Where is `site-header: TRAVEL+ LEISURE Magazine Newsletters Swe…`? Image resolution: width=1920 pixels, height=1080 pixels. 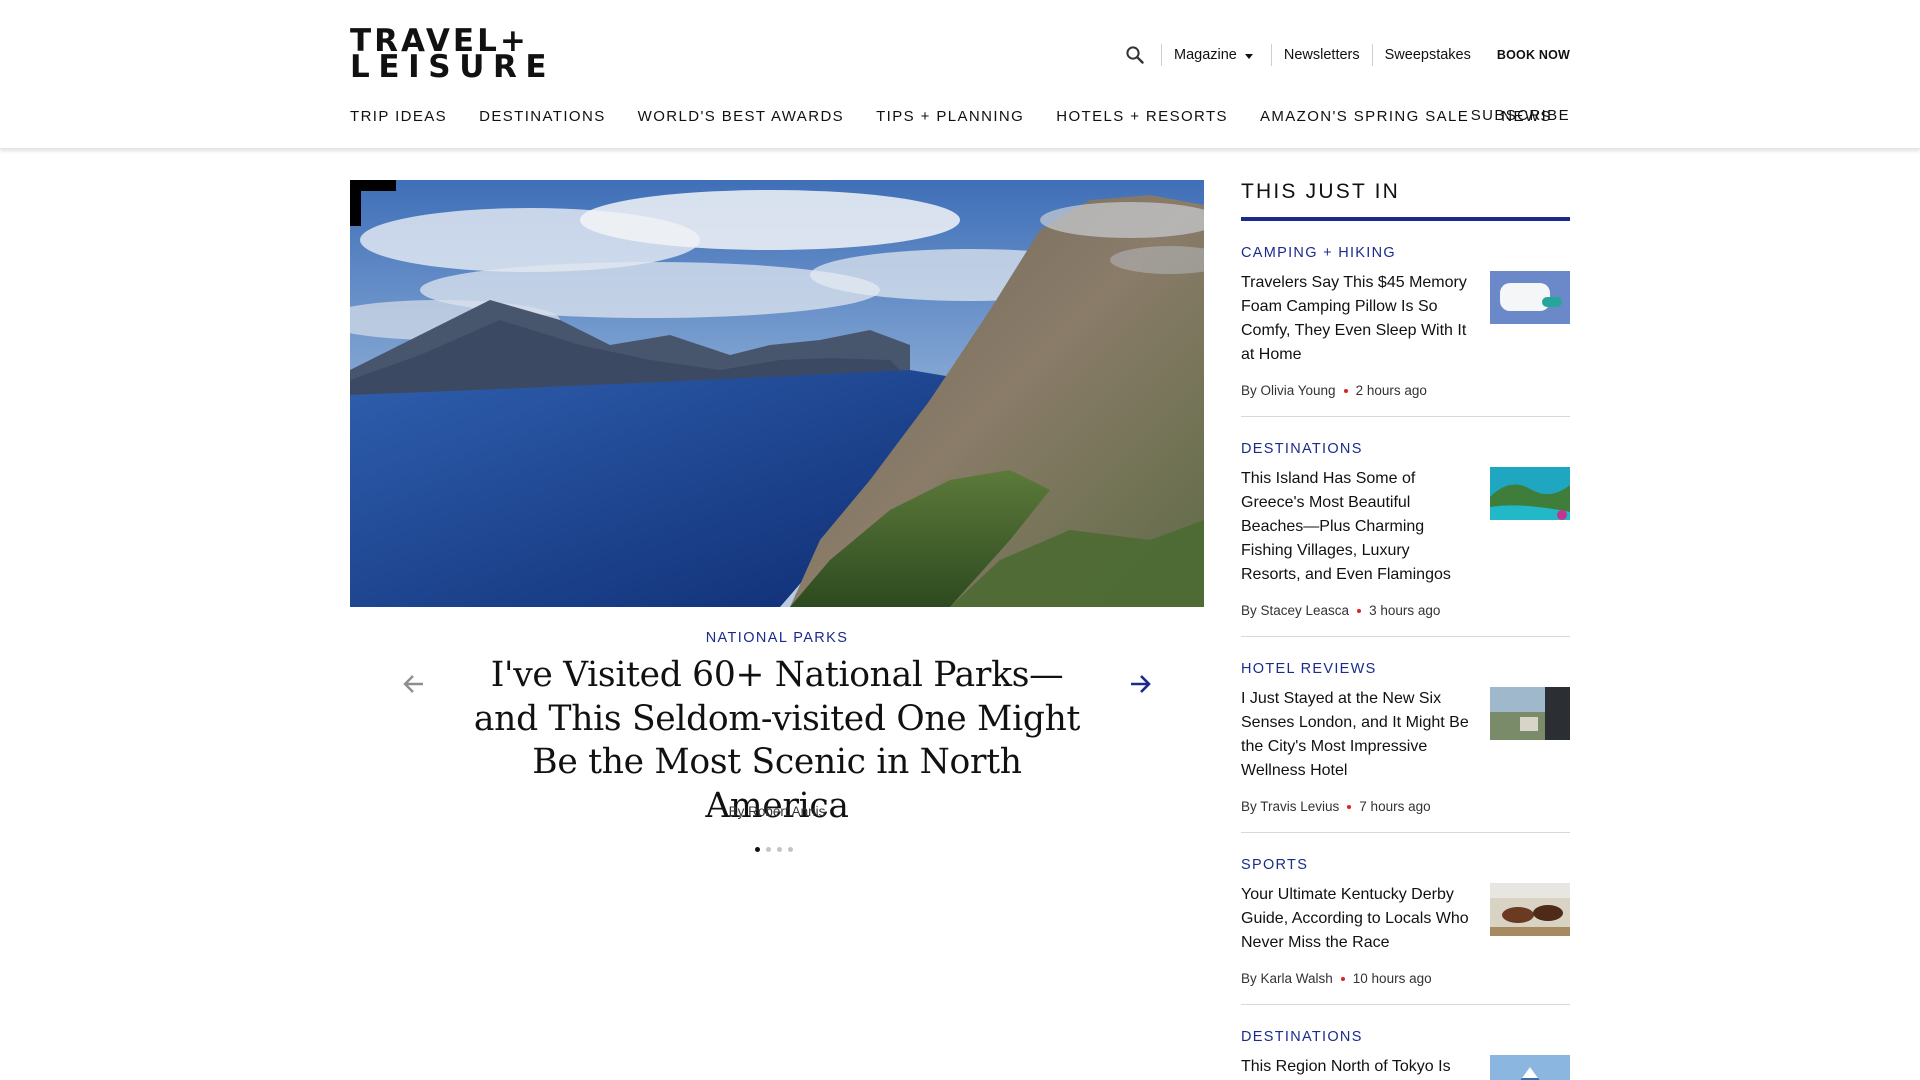 site-header: TRAVEL+ LEISURE Magazine Newsletters Swe… is located at coordinates (960, 74).